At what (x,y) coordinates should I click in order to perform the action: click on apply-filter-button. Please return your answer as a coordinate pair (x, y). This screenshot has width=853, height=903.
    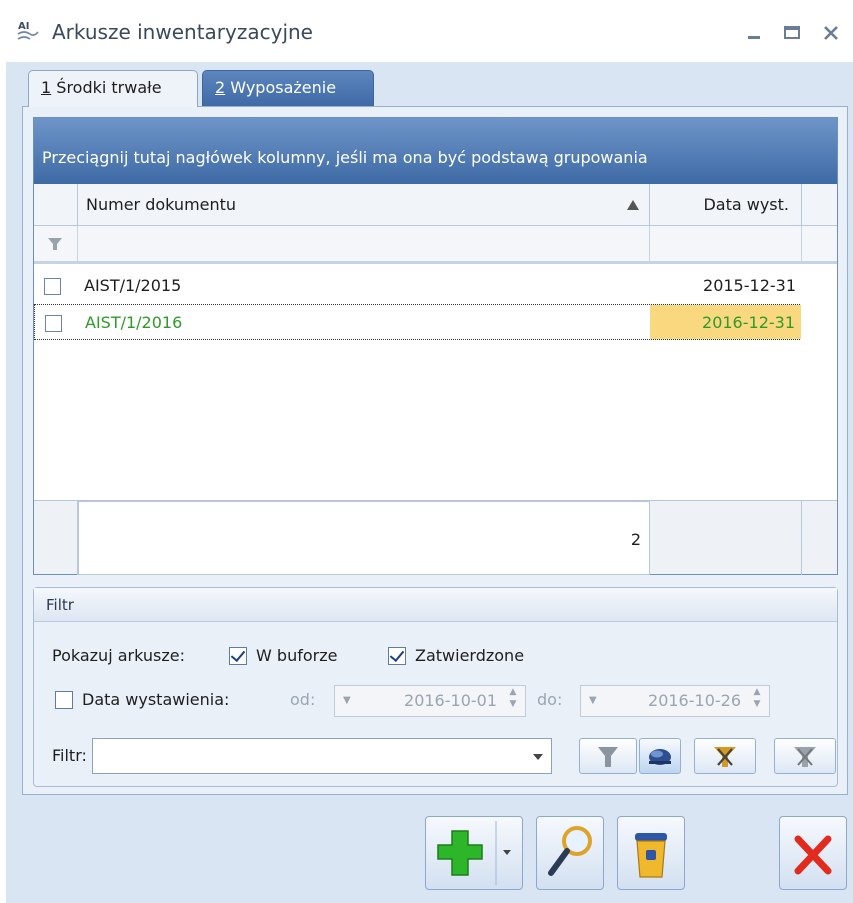
    Looking at the image, I should click on (608, 756).